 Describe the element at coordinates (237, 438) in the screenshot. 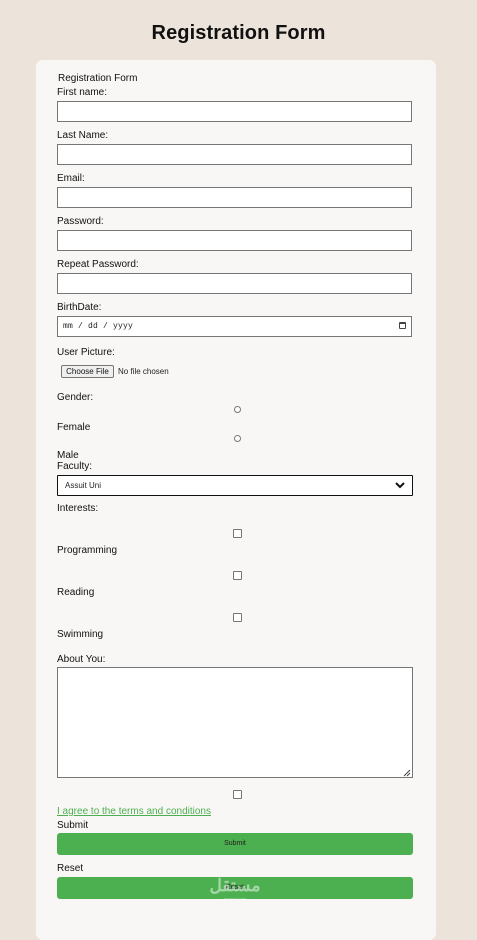

I see `gender-male-radio` at that location.